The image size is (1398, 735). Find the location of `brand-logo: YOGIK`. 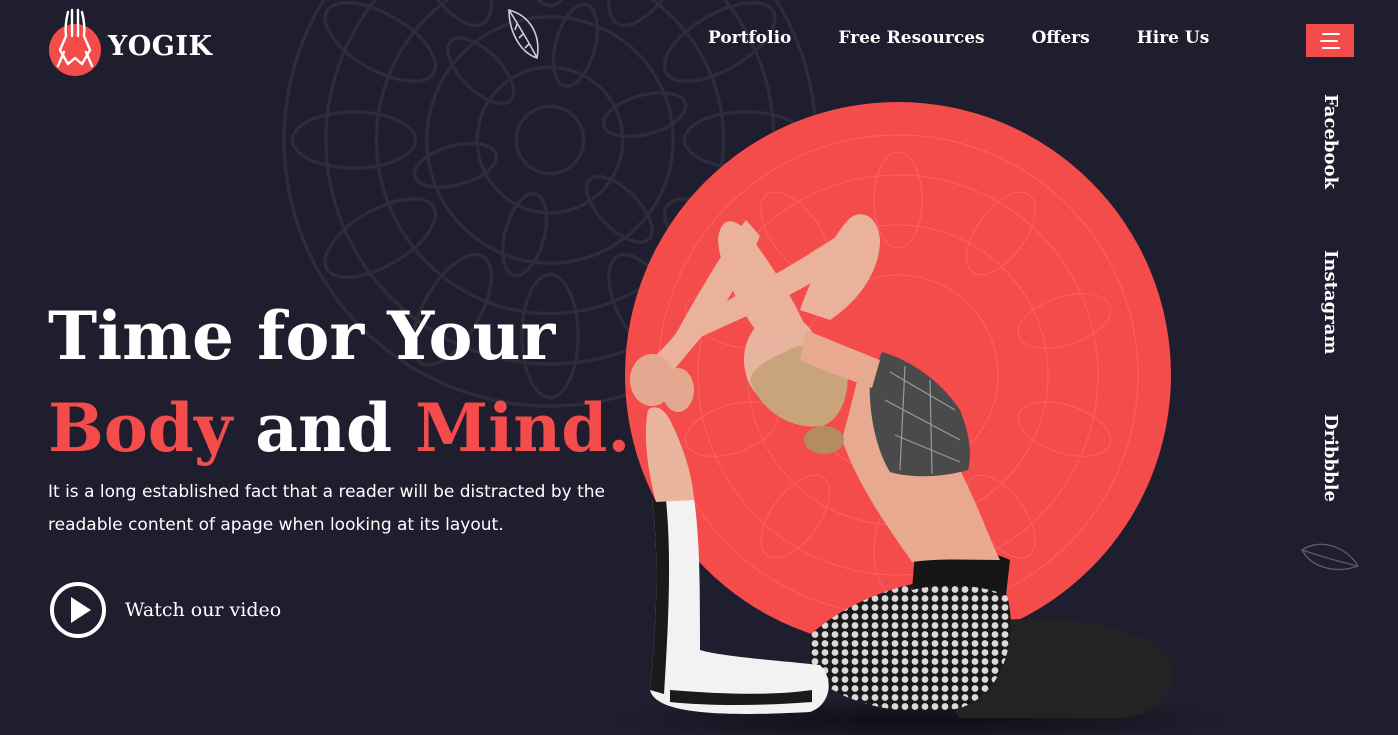

brand-logo: YOGIK is located at coordinates (130, 41).